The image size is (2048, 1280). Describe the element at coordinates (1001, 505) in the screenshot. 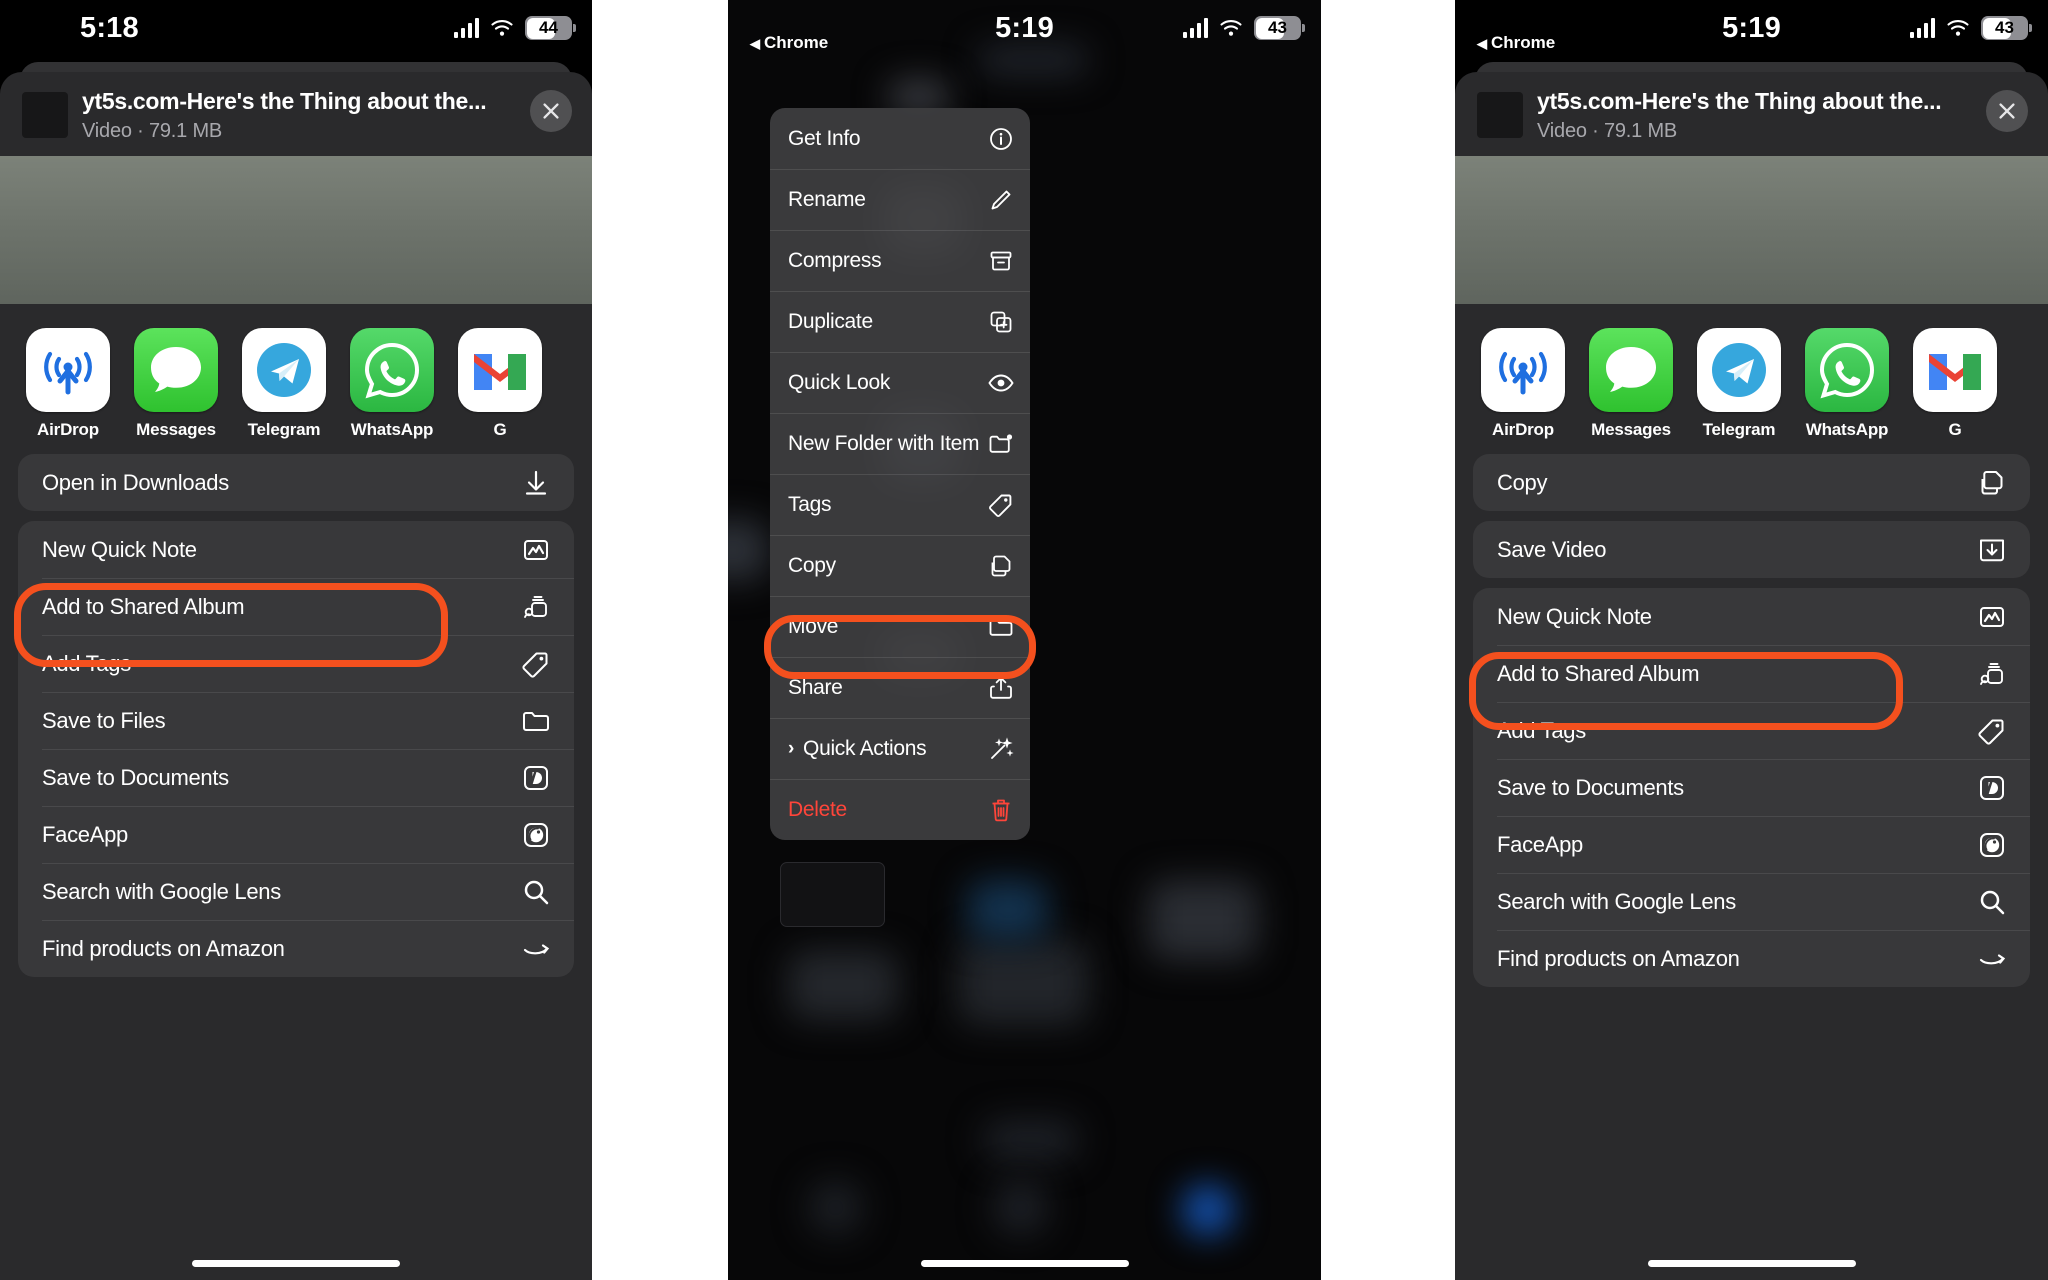

I see `tag-icon` at that location.